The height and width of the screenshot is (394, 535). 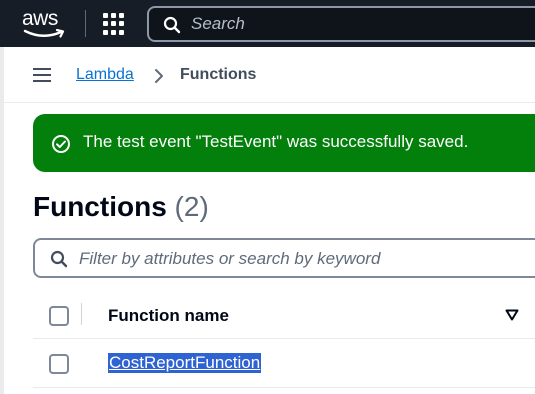 I want to click on filter-box, so click(x=284, y=258).